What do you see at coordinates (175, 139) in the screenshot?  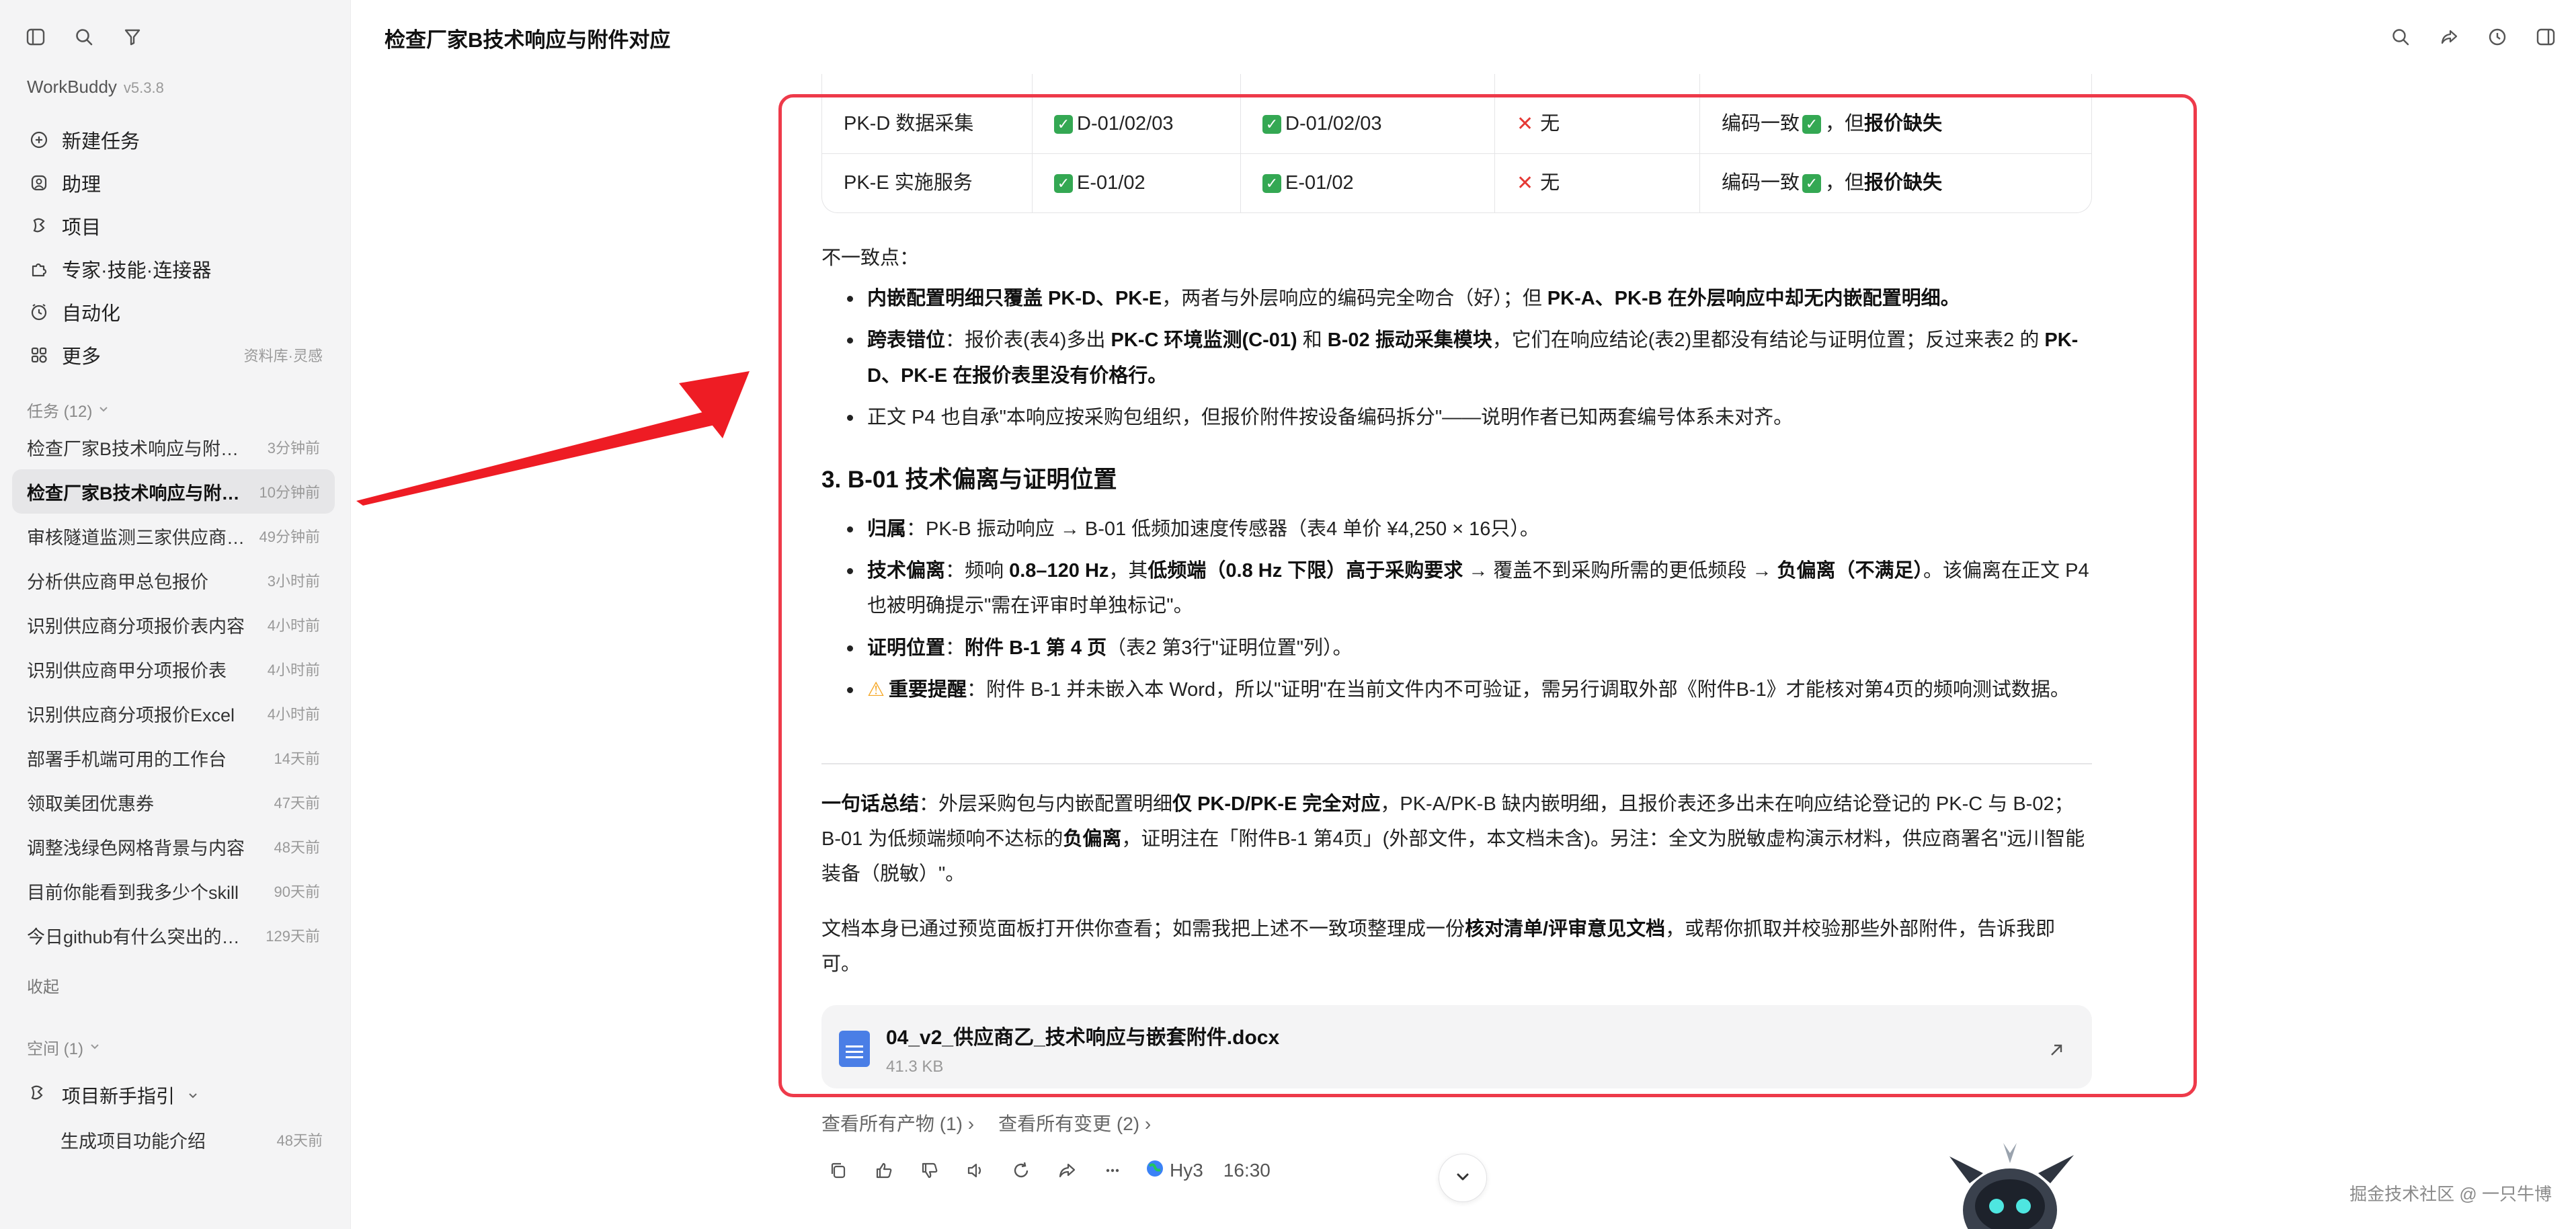 I see `sidebar-item-new-task: 新建任务` at bounding box center [175, 139].